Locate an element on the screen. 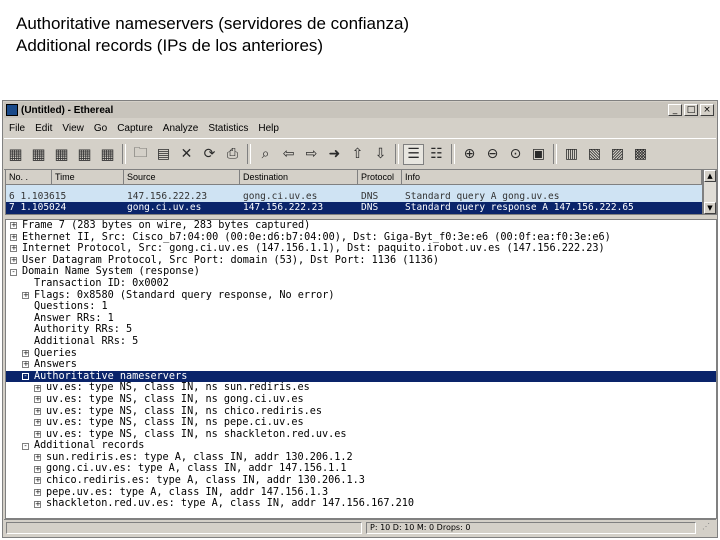  reload-icon: ⟳ is located at coordinates (209, 154).